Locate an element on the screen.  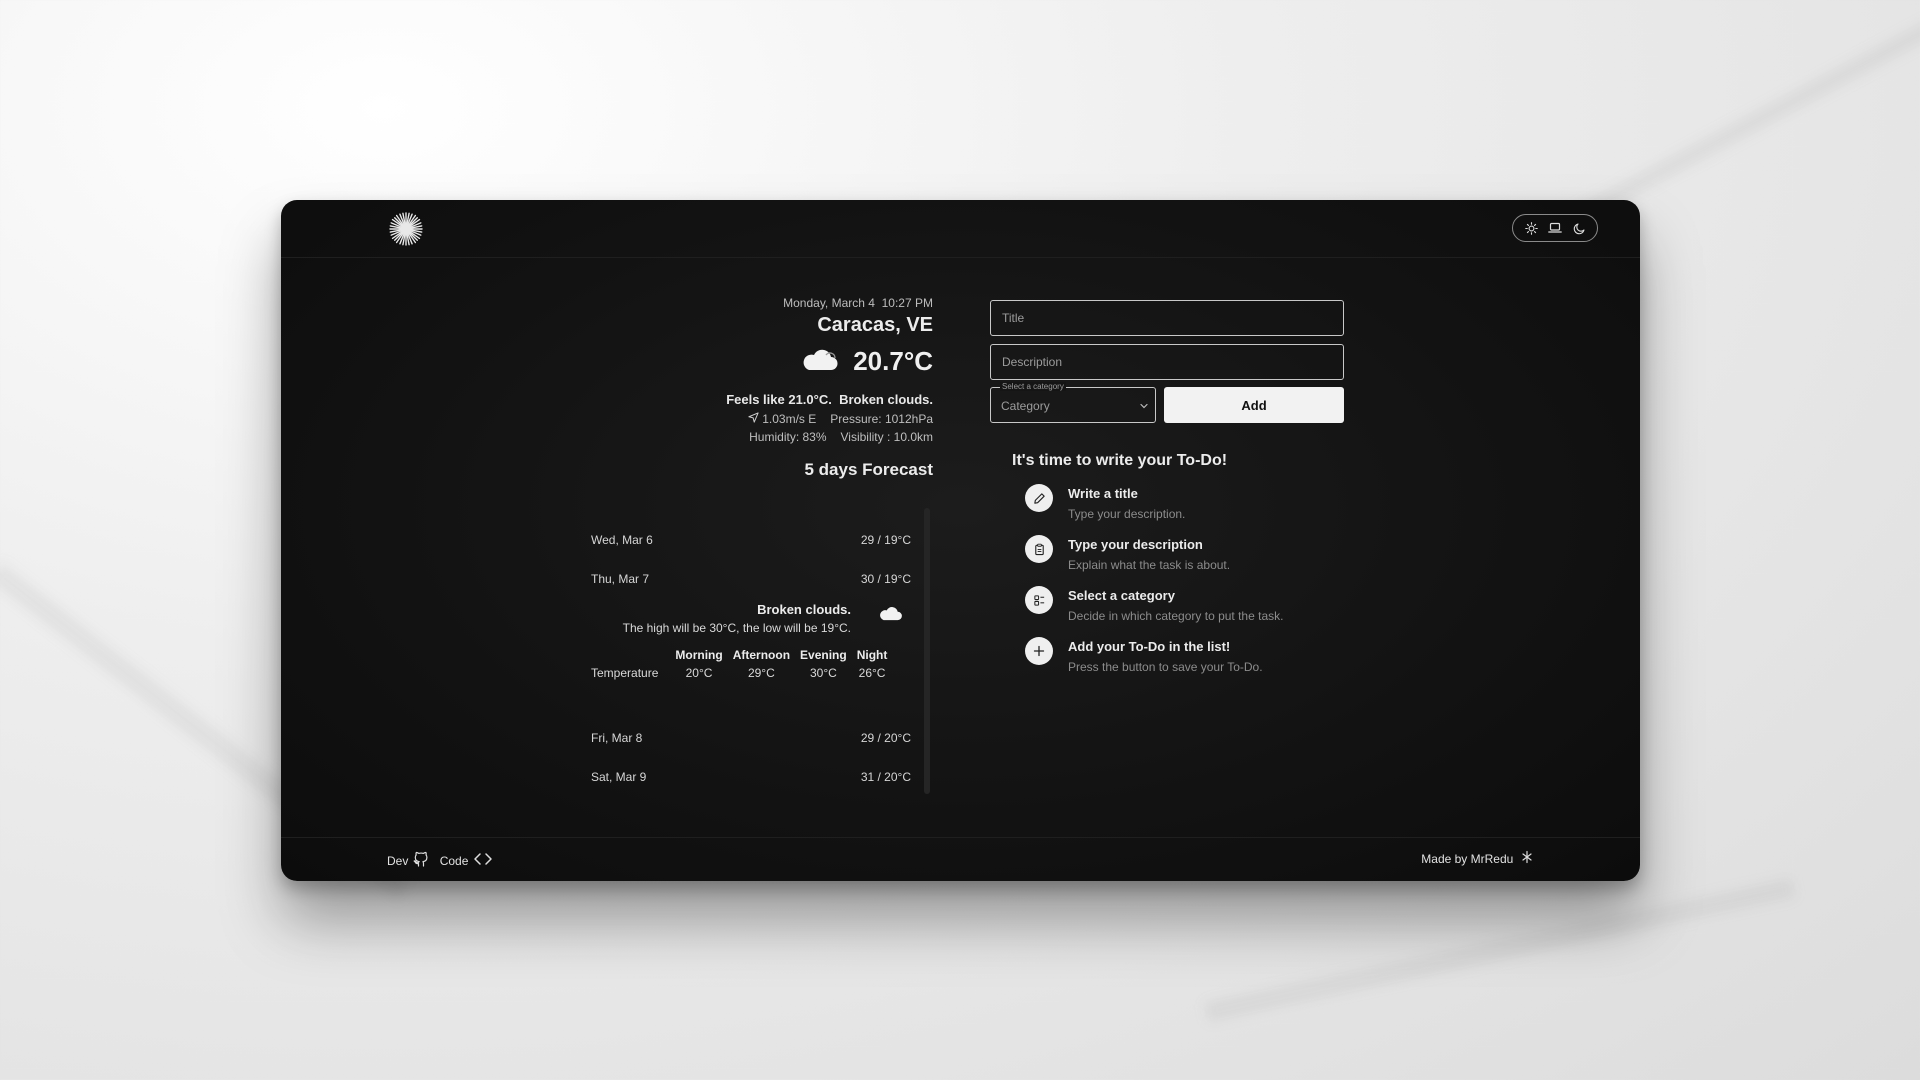
sparkle-icon is located at coordinates (1527, 858).